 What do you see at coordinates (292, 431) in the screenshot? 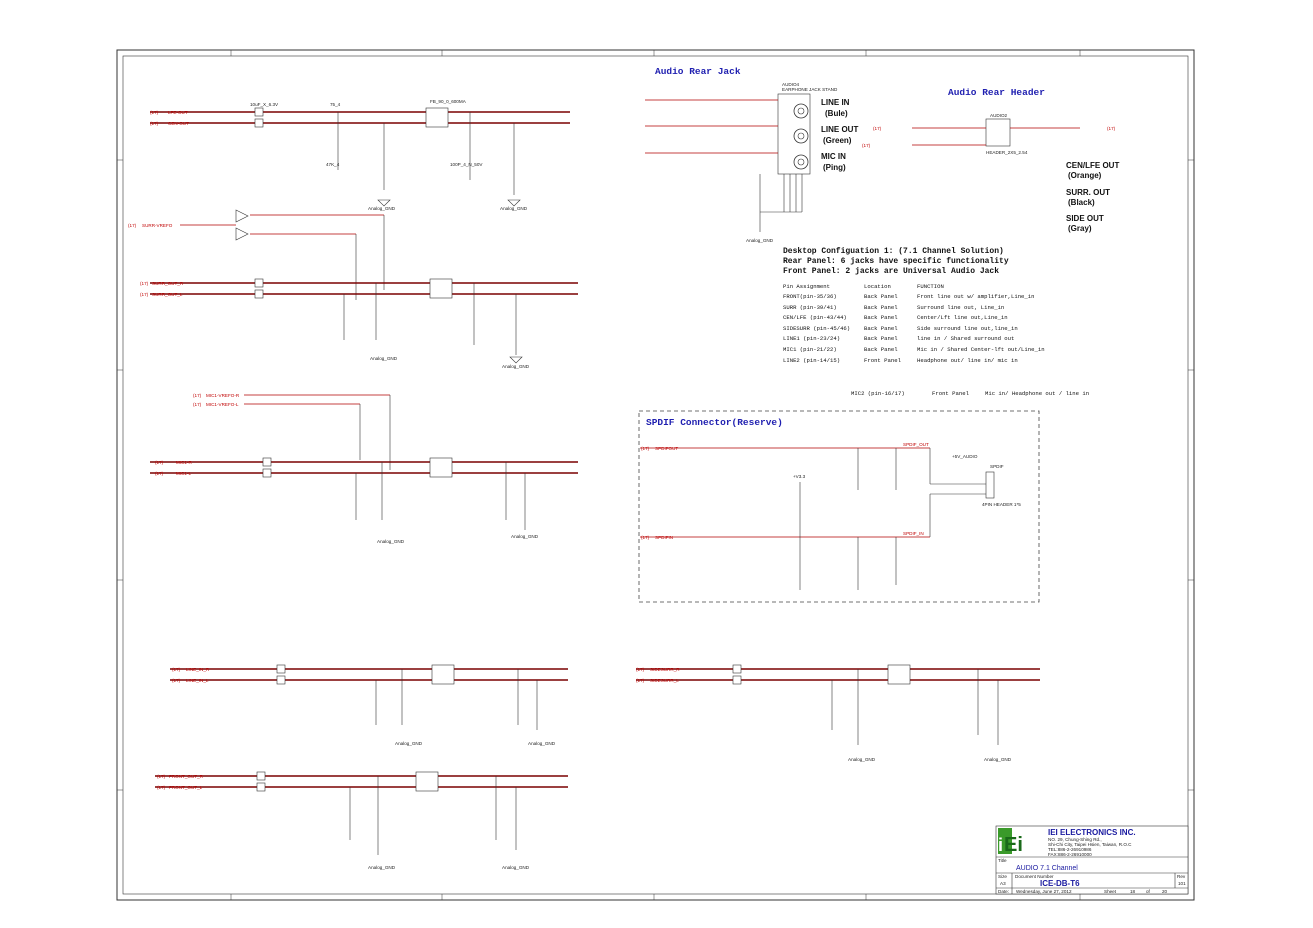
I see `mic-vrefo-block: (17) (17) MIC1-VREFO-R MIC1-VREFO-L` at bounding box center [292, 431].